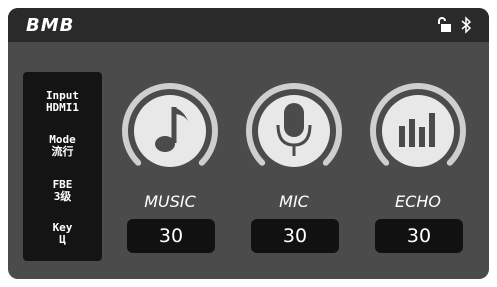 The image size is (497, 287). What do you see at coordinates (62, 107) in the screenshot?
I see `input-value: HDMI1` at bounding box center [62, 107].